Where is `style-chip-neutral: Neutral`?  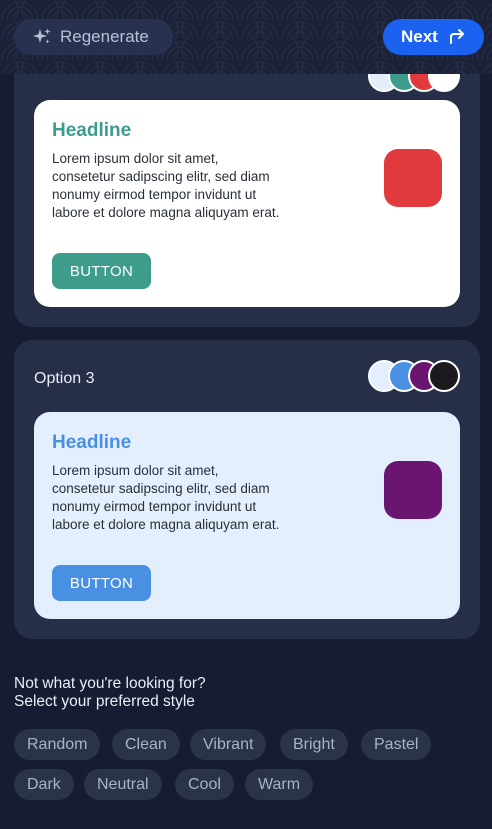 style-chip-neutral: Neutral is located at coordinates (123, 784).